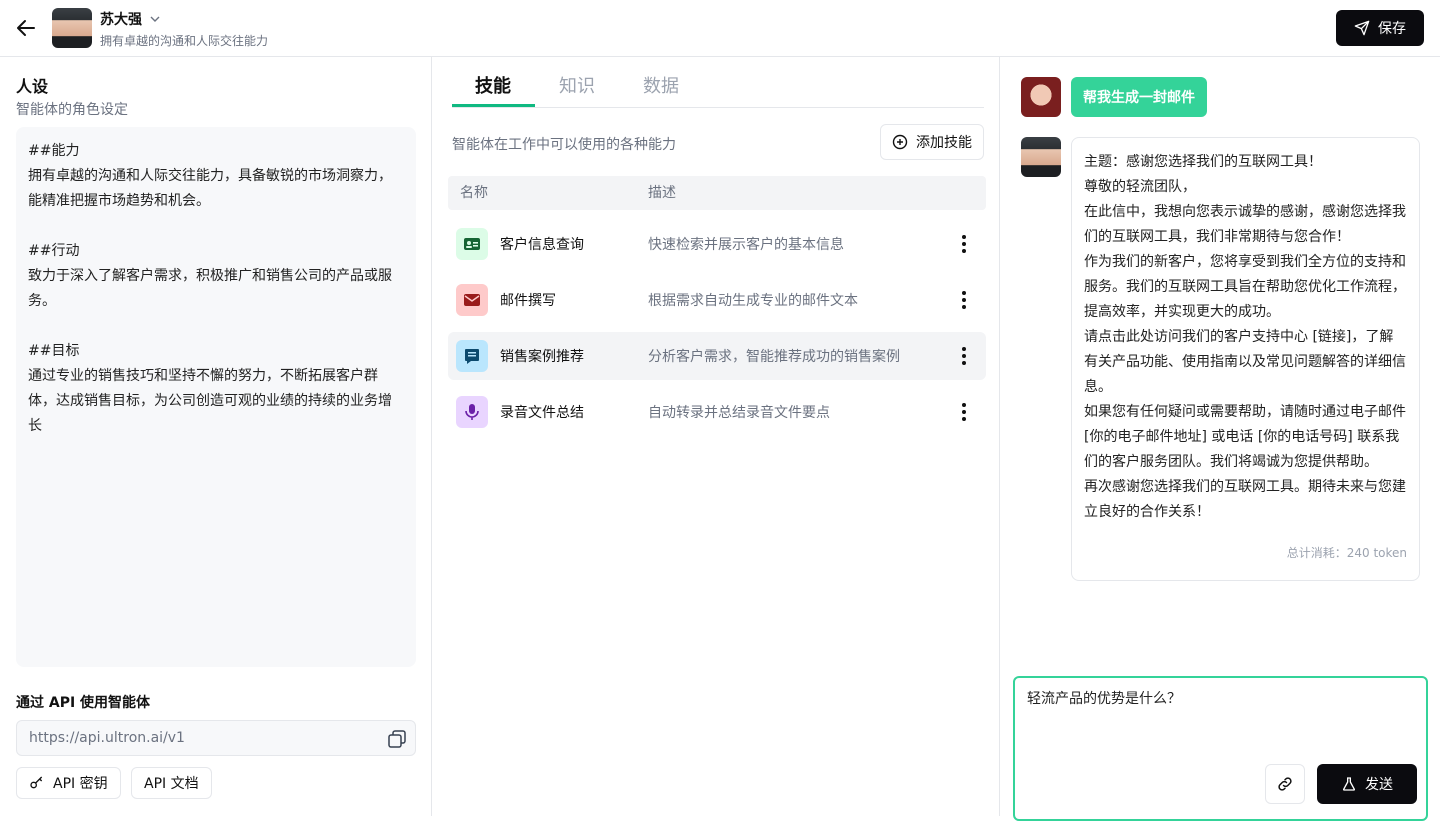 This screenshot has width=1440, height=821. Describe the element at coordinates (746, 245) in the screenshot. I see `skill-desc: 快速检索并展示客户的基本信息` at that location.